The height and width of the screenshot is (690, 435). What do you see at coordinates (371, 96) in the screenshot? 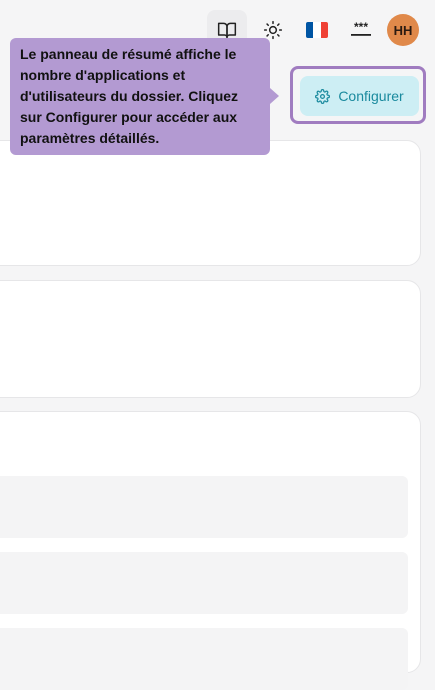
I see `configure-button-label: Configurer` at bounding box center [371, 96].